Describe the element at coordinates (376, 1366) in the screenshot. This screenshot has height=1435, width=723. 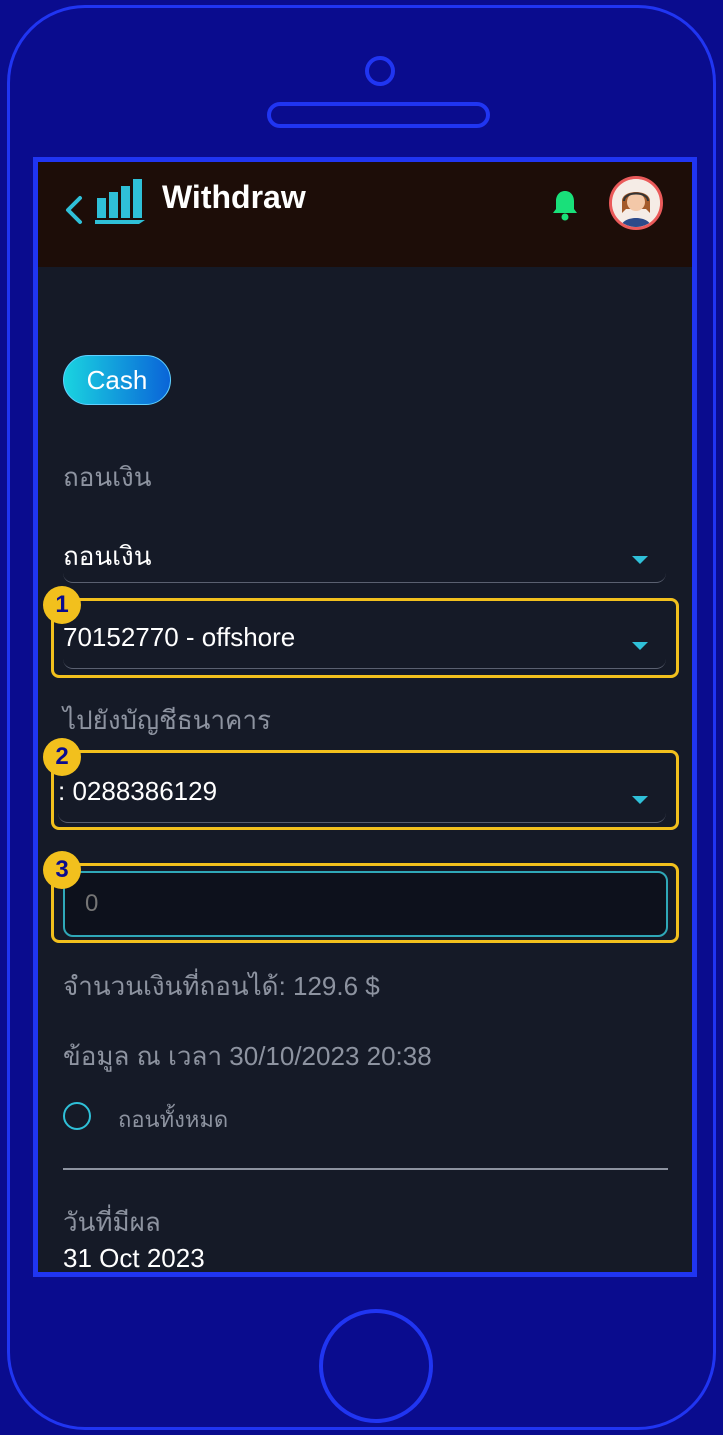
I see `home-button` at that location.